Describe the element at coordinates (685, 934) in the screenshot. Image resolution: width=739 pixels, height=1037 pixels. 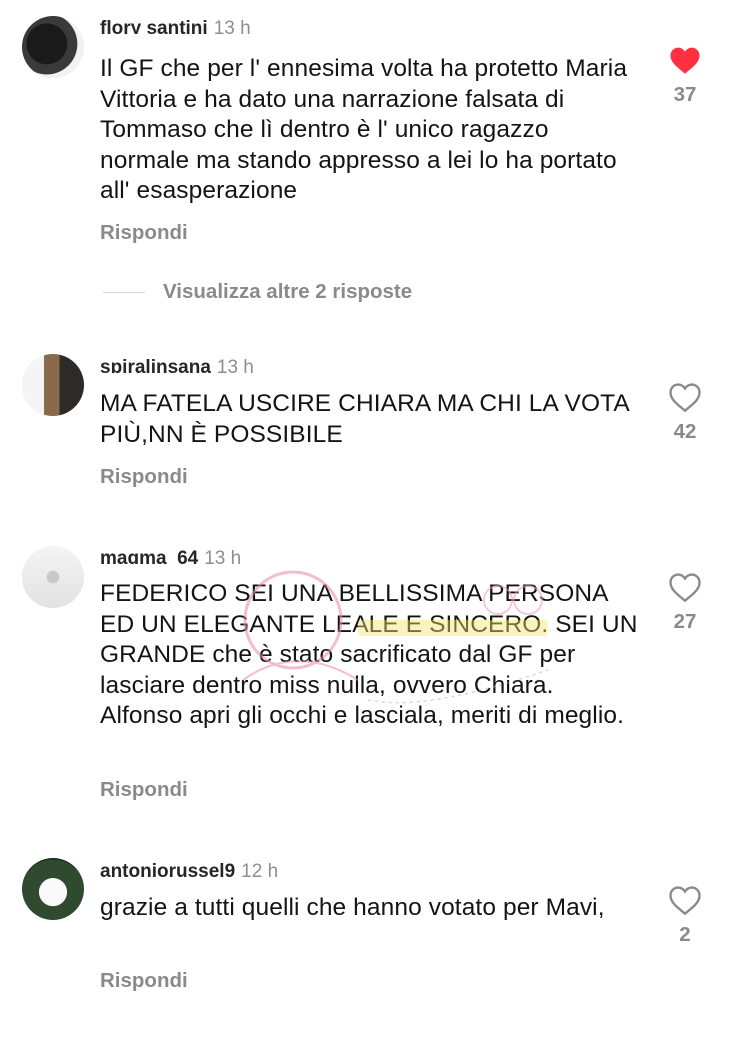
I see `like-count: 2` at that location.